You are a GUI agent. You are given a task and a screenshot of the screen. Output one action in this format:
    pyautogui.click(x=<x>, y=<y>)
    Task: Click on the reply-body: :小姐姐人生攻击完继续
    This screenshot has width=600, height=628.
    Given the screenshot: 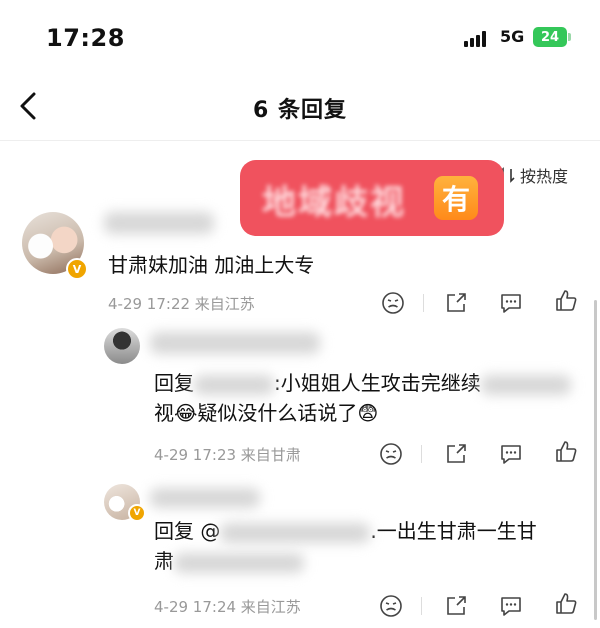 What is the action you would take?
    pyautogui.click(x=377, y=383)
    